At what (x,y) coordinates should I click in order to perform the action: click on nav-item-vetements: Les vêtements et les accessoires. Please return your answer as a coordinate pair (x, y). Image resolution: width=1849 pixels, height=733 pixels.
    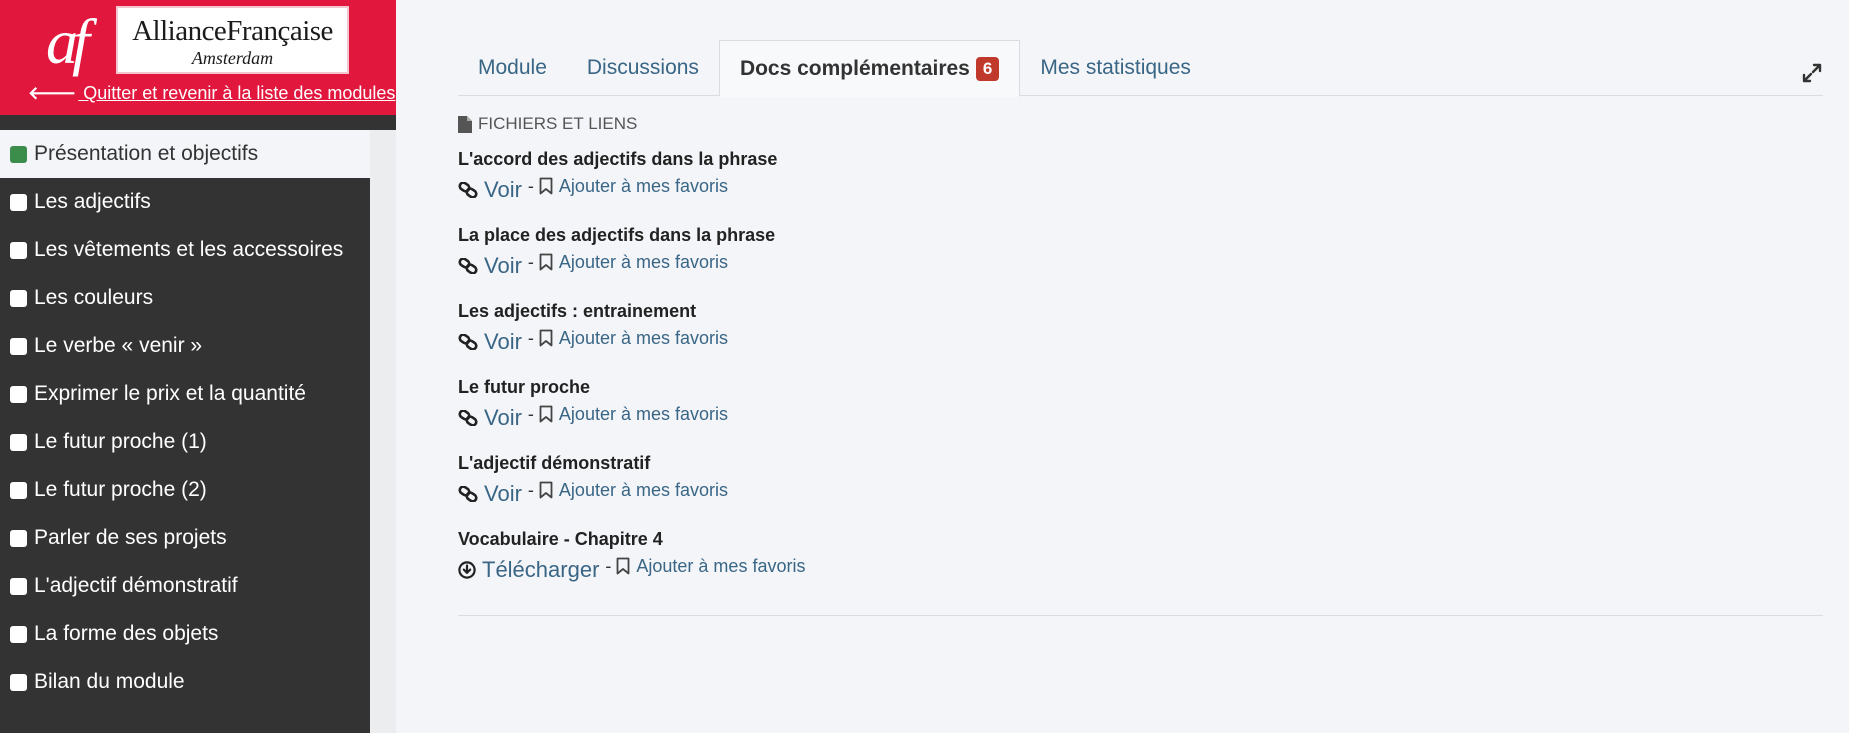
    Looking at the image, I should click on (185, 250).